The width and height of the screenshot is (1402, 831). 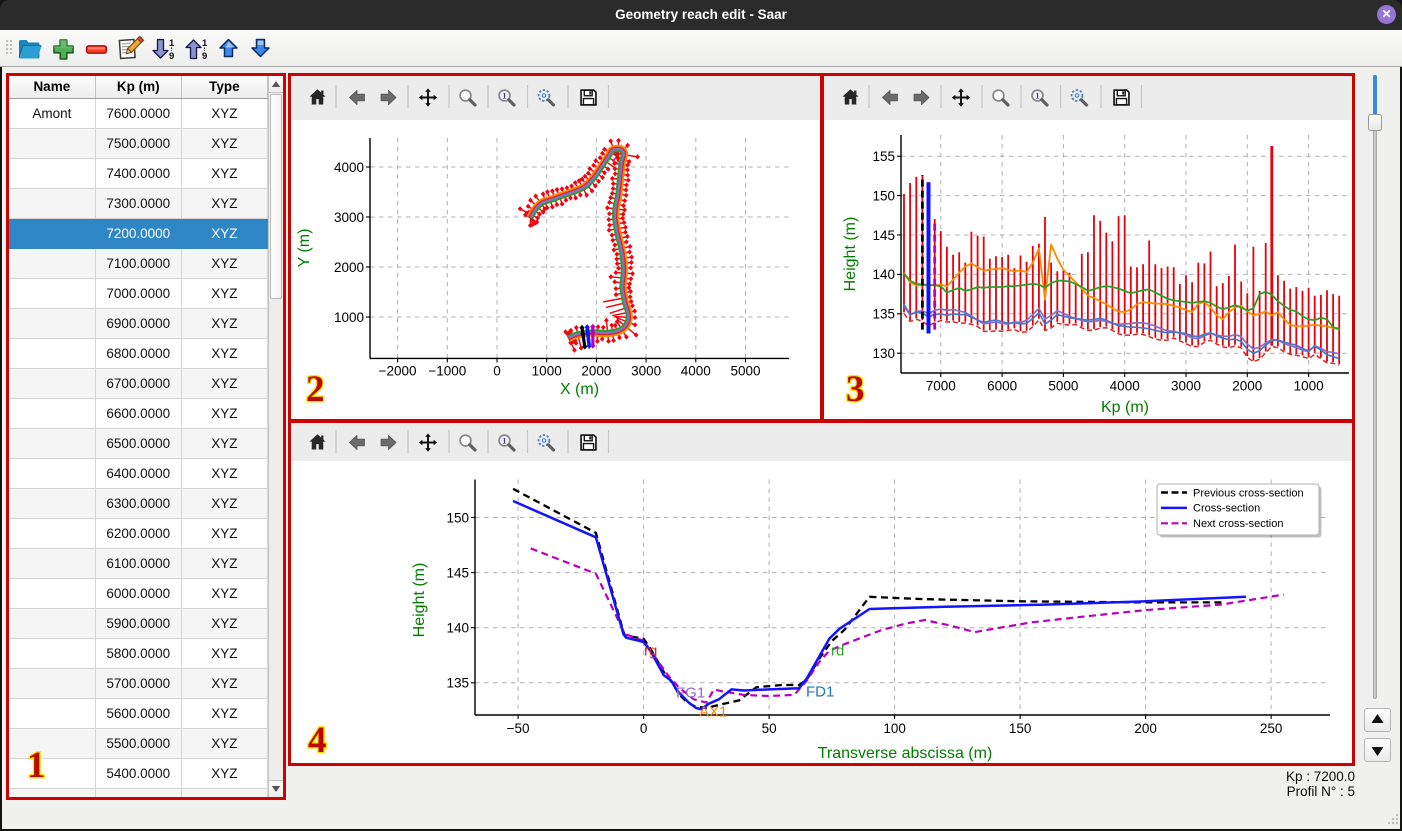 I want to click on svg-text: Previous cross-section, so click(x=1248, y=493).